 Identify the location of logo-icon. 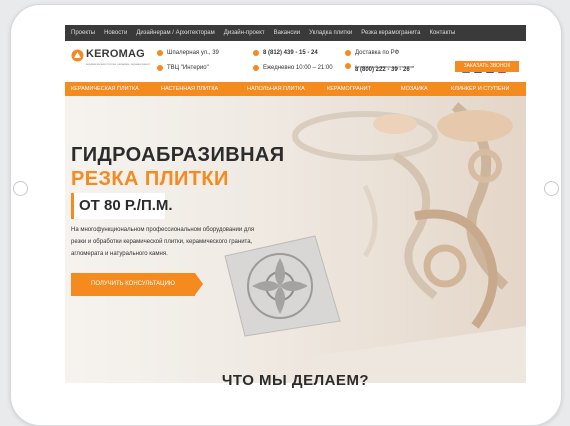
(77, 55).